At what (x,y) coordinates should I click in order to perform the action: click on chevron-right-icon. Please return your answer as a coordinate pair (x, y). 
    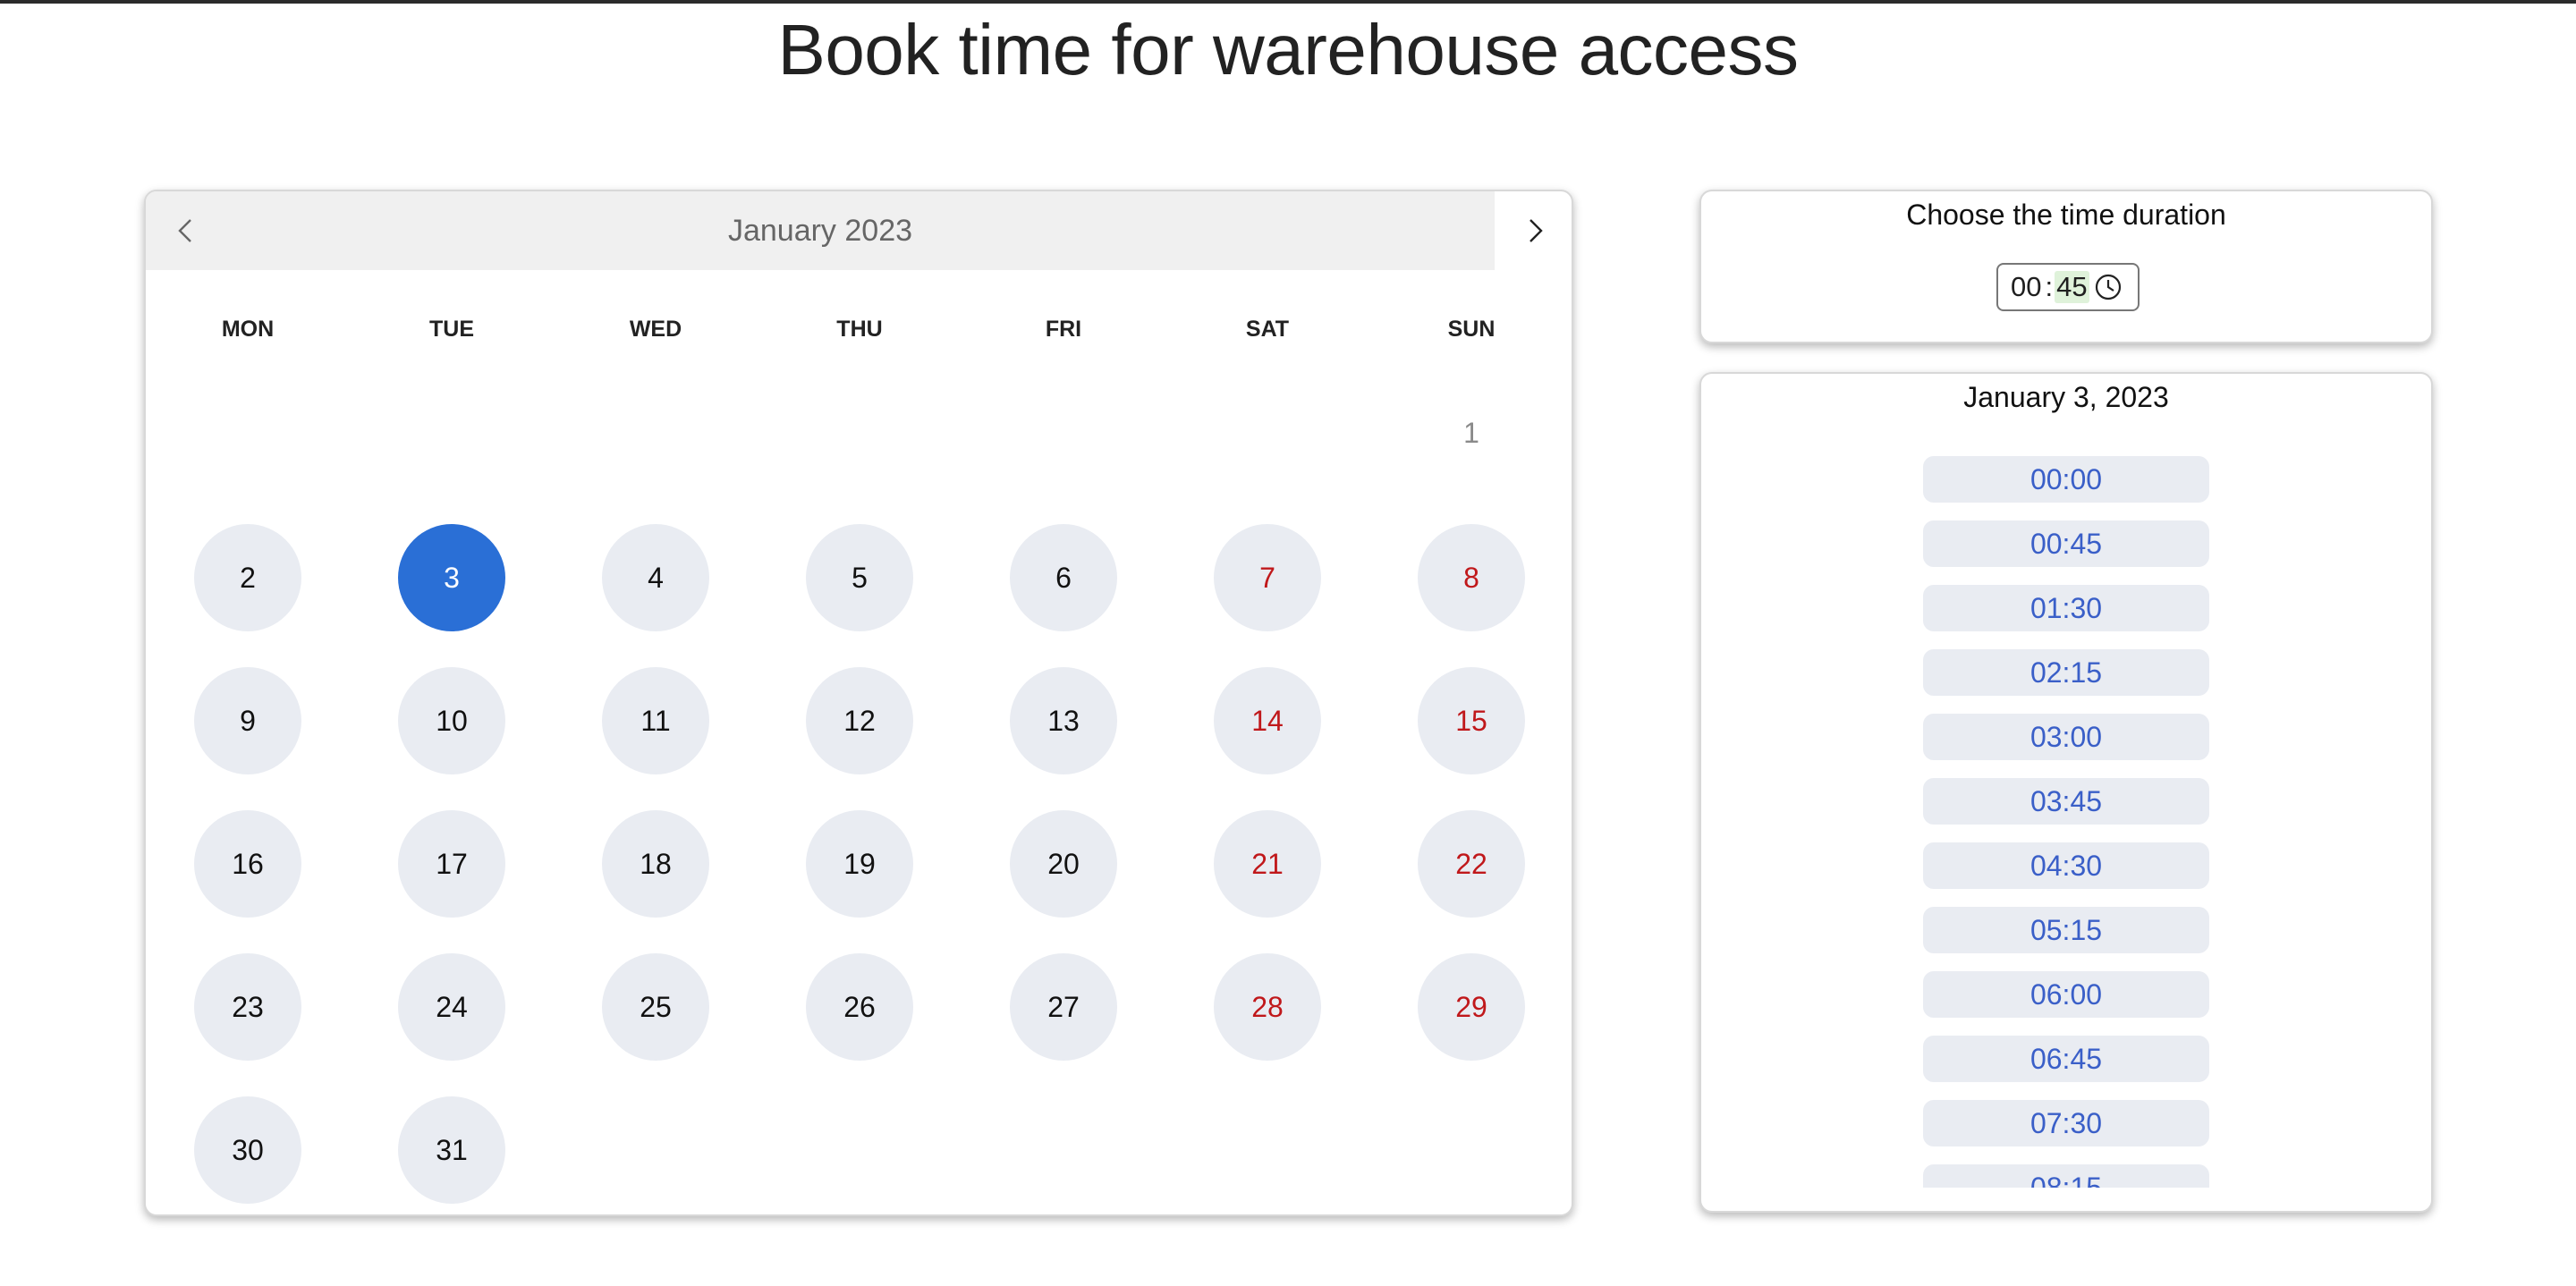
    Looking at the image, I should click on (1536, 230).